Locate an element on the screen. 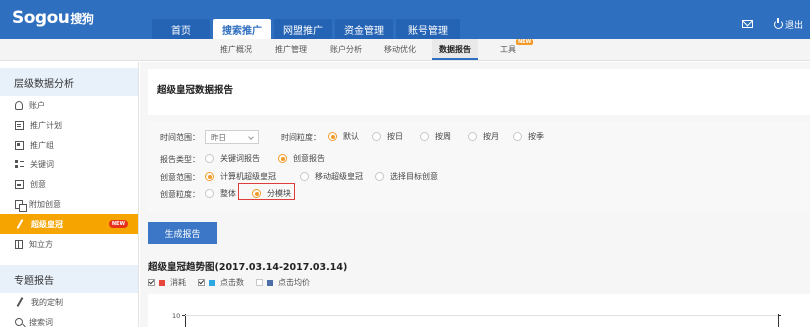 Image resolution: width=810 pixels, height=327 pixels. image-icon is located at coordinates (19, 184).